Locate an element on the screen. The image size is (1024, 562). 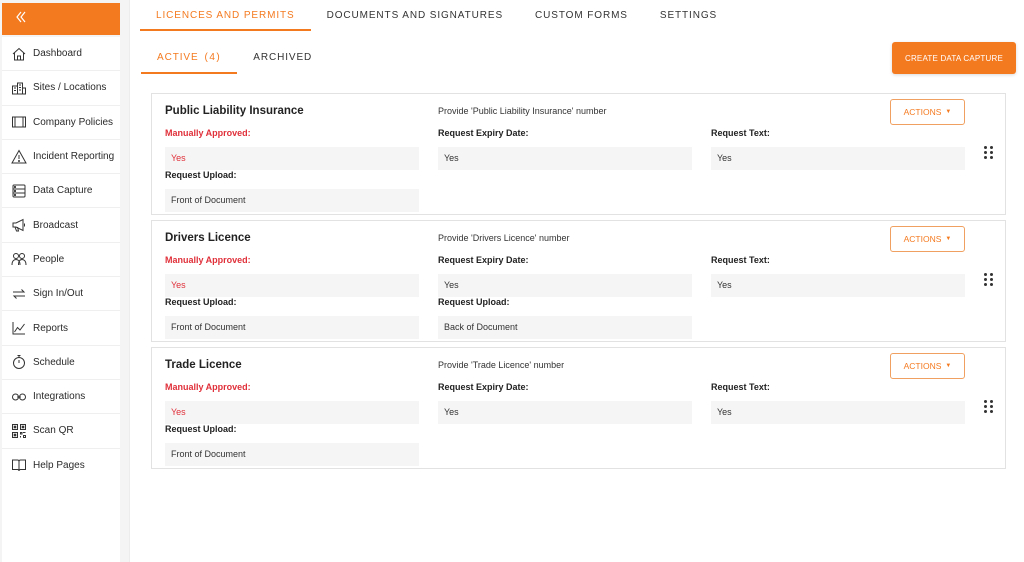
sidebar-item-label: Sites / Locations is located at coordinates (70, 88).